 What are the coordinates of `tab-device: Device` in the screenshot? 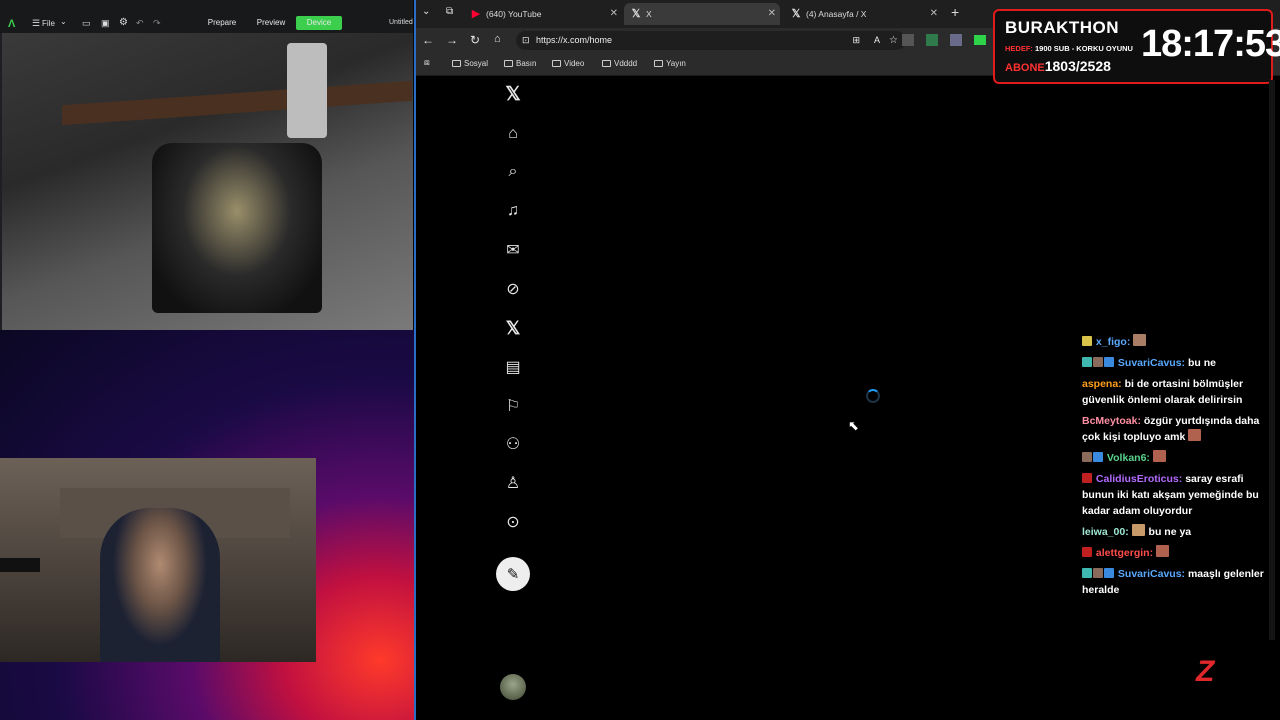 It's located at (319, 23).